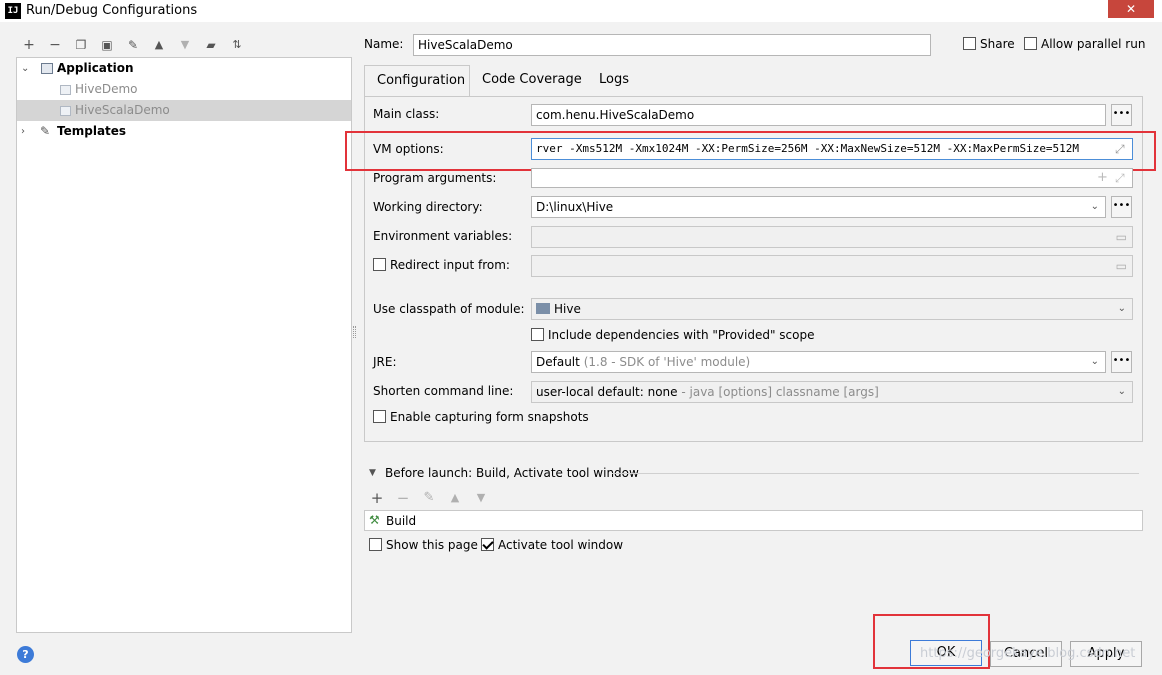 Image resolution: width=1162 pixels, height=675 pixels. I want to click on tree-node-templates: › ✎ Templates, so click(184, 131).